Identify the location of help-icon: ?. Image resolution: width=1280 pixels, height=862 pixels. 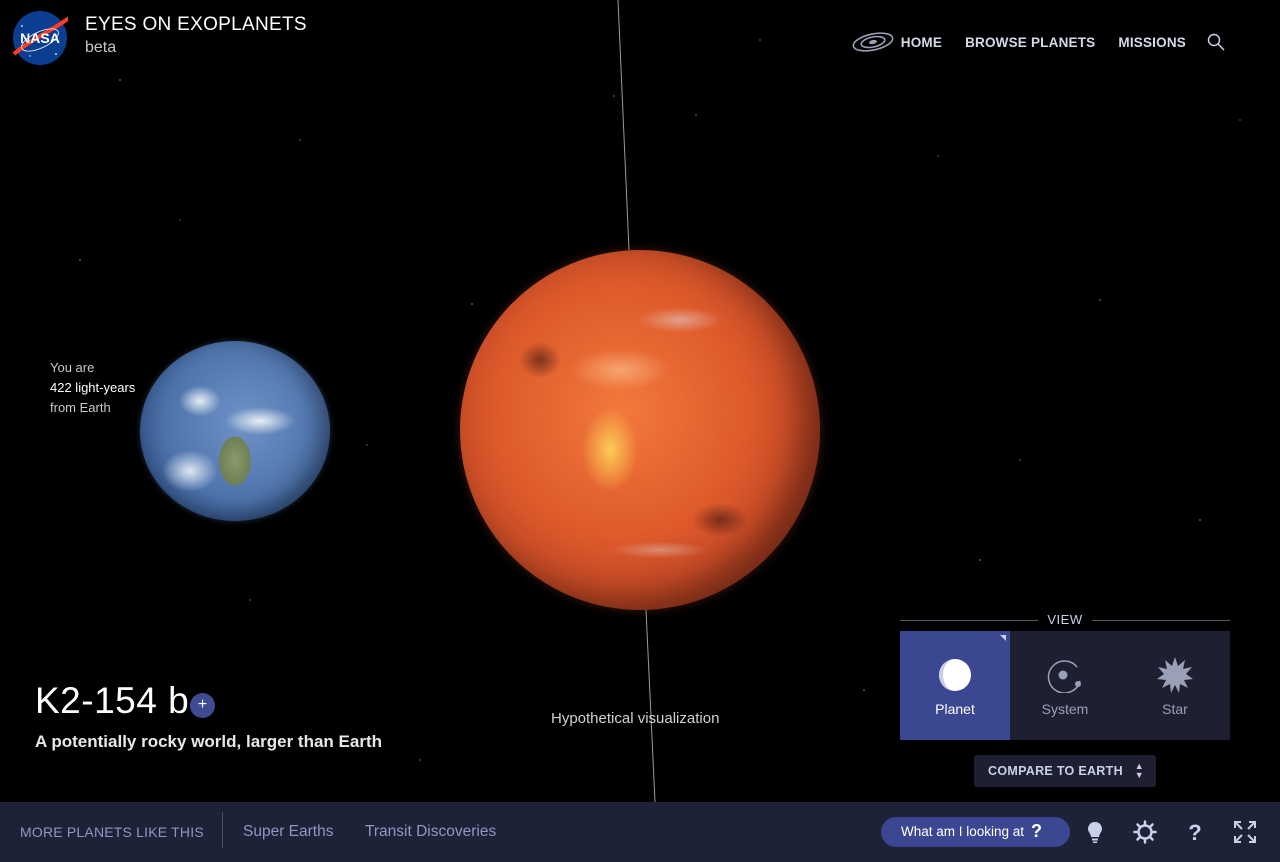
(1195, 832).